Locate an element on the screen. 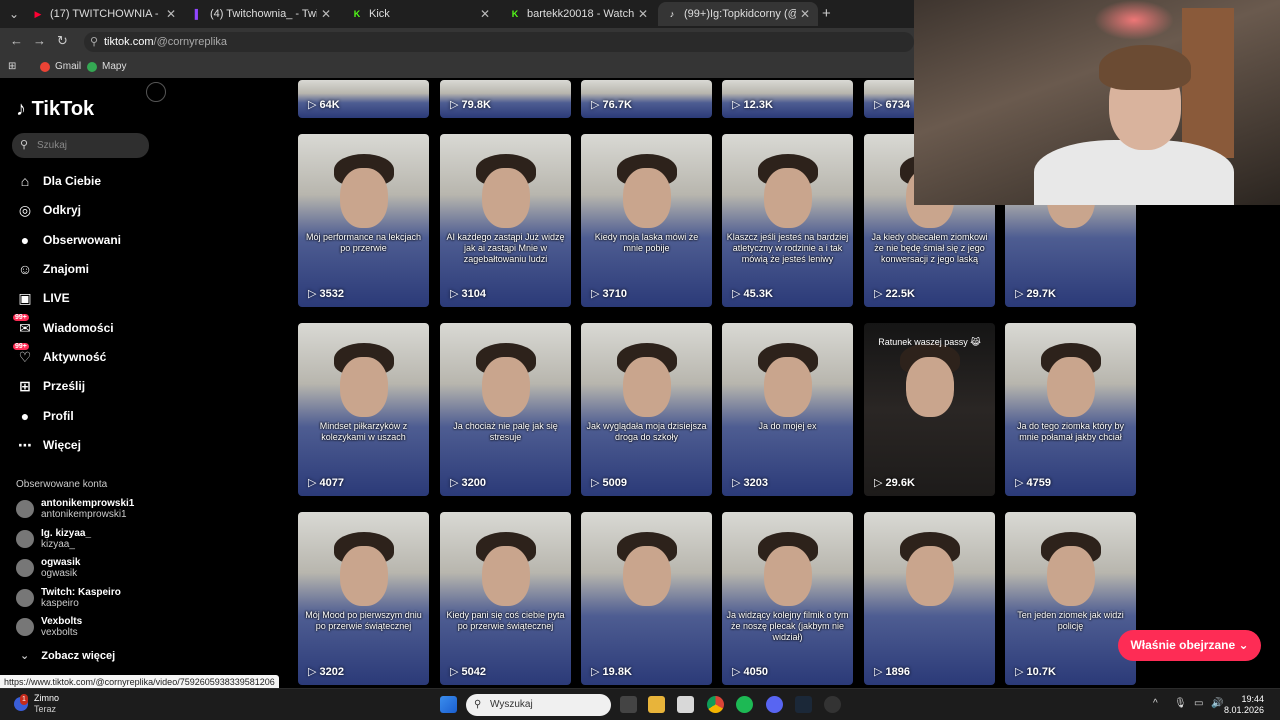 This screenshot has height=720, width=1280. file-explorer-icon is located at coordinates (656, 704).